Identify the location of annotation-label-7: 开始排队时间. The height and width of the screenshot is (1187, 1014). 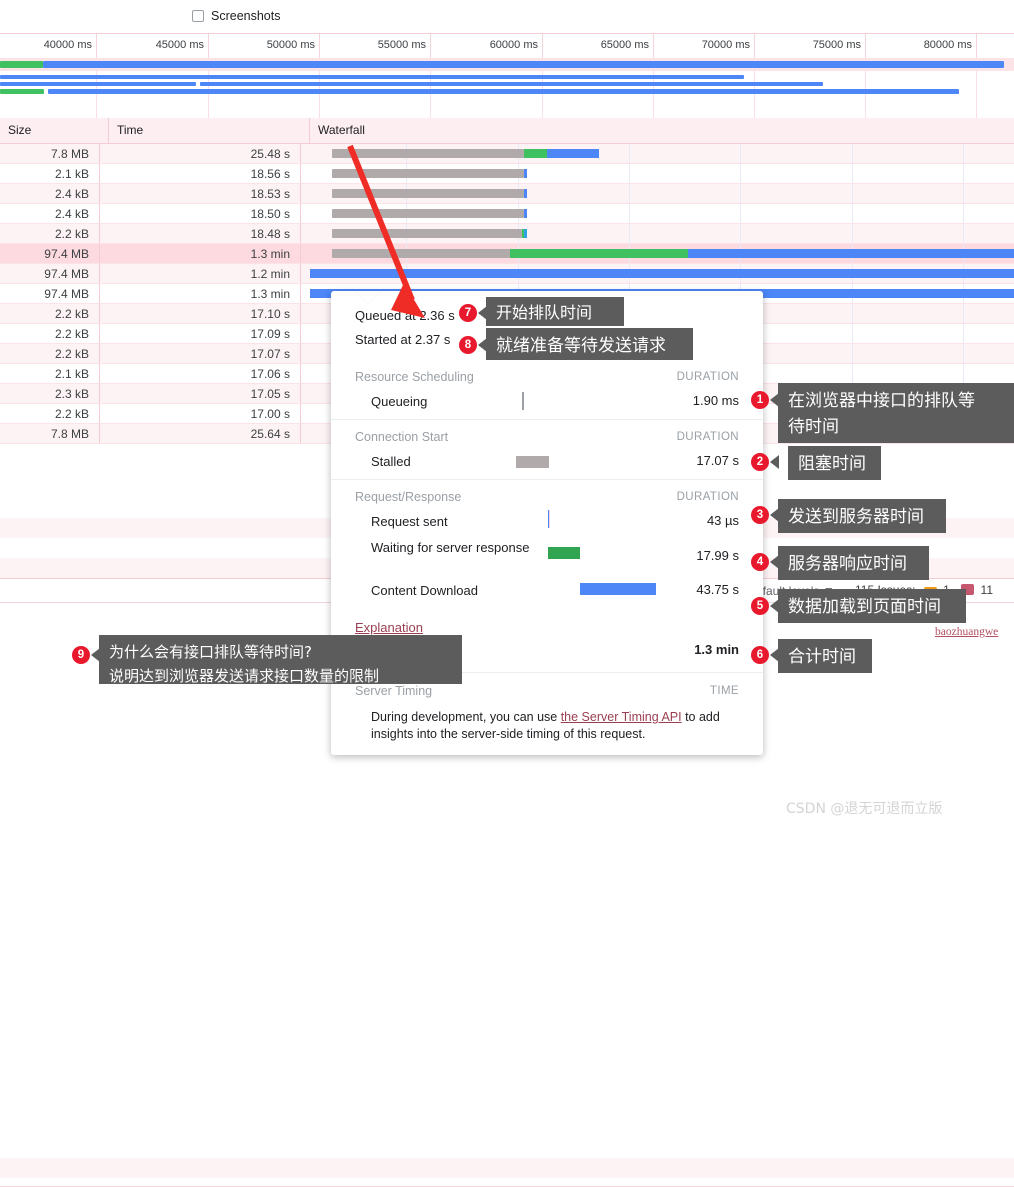
(555, 311).